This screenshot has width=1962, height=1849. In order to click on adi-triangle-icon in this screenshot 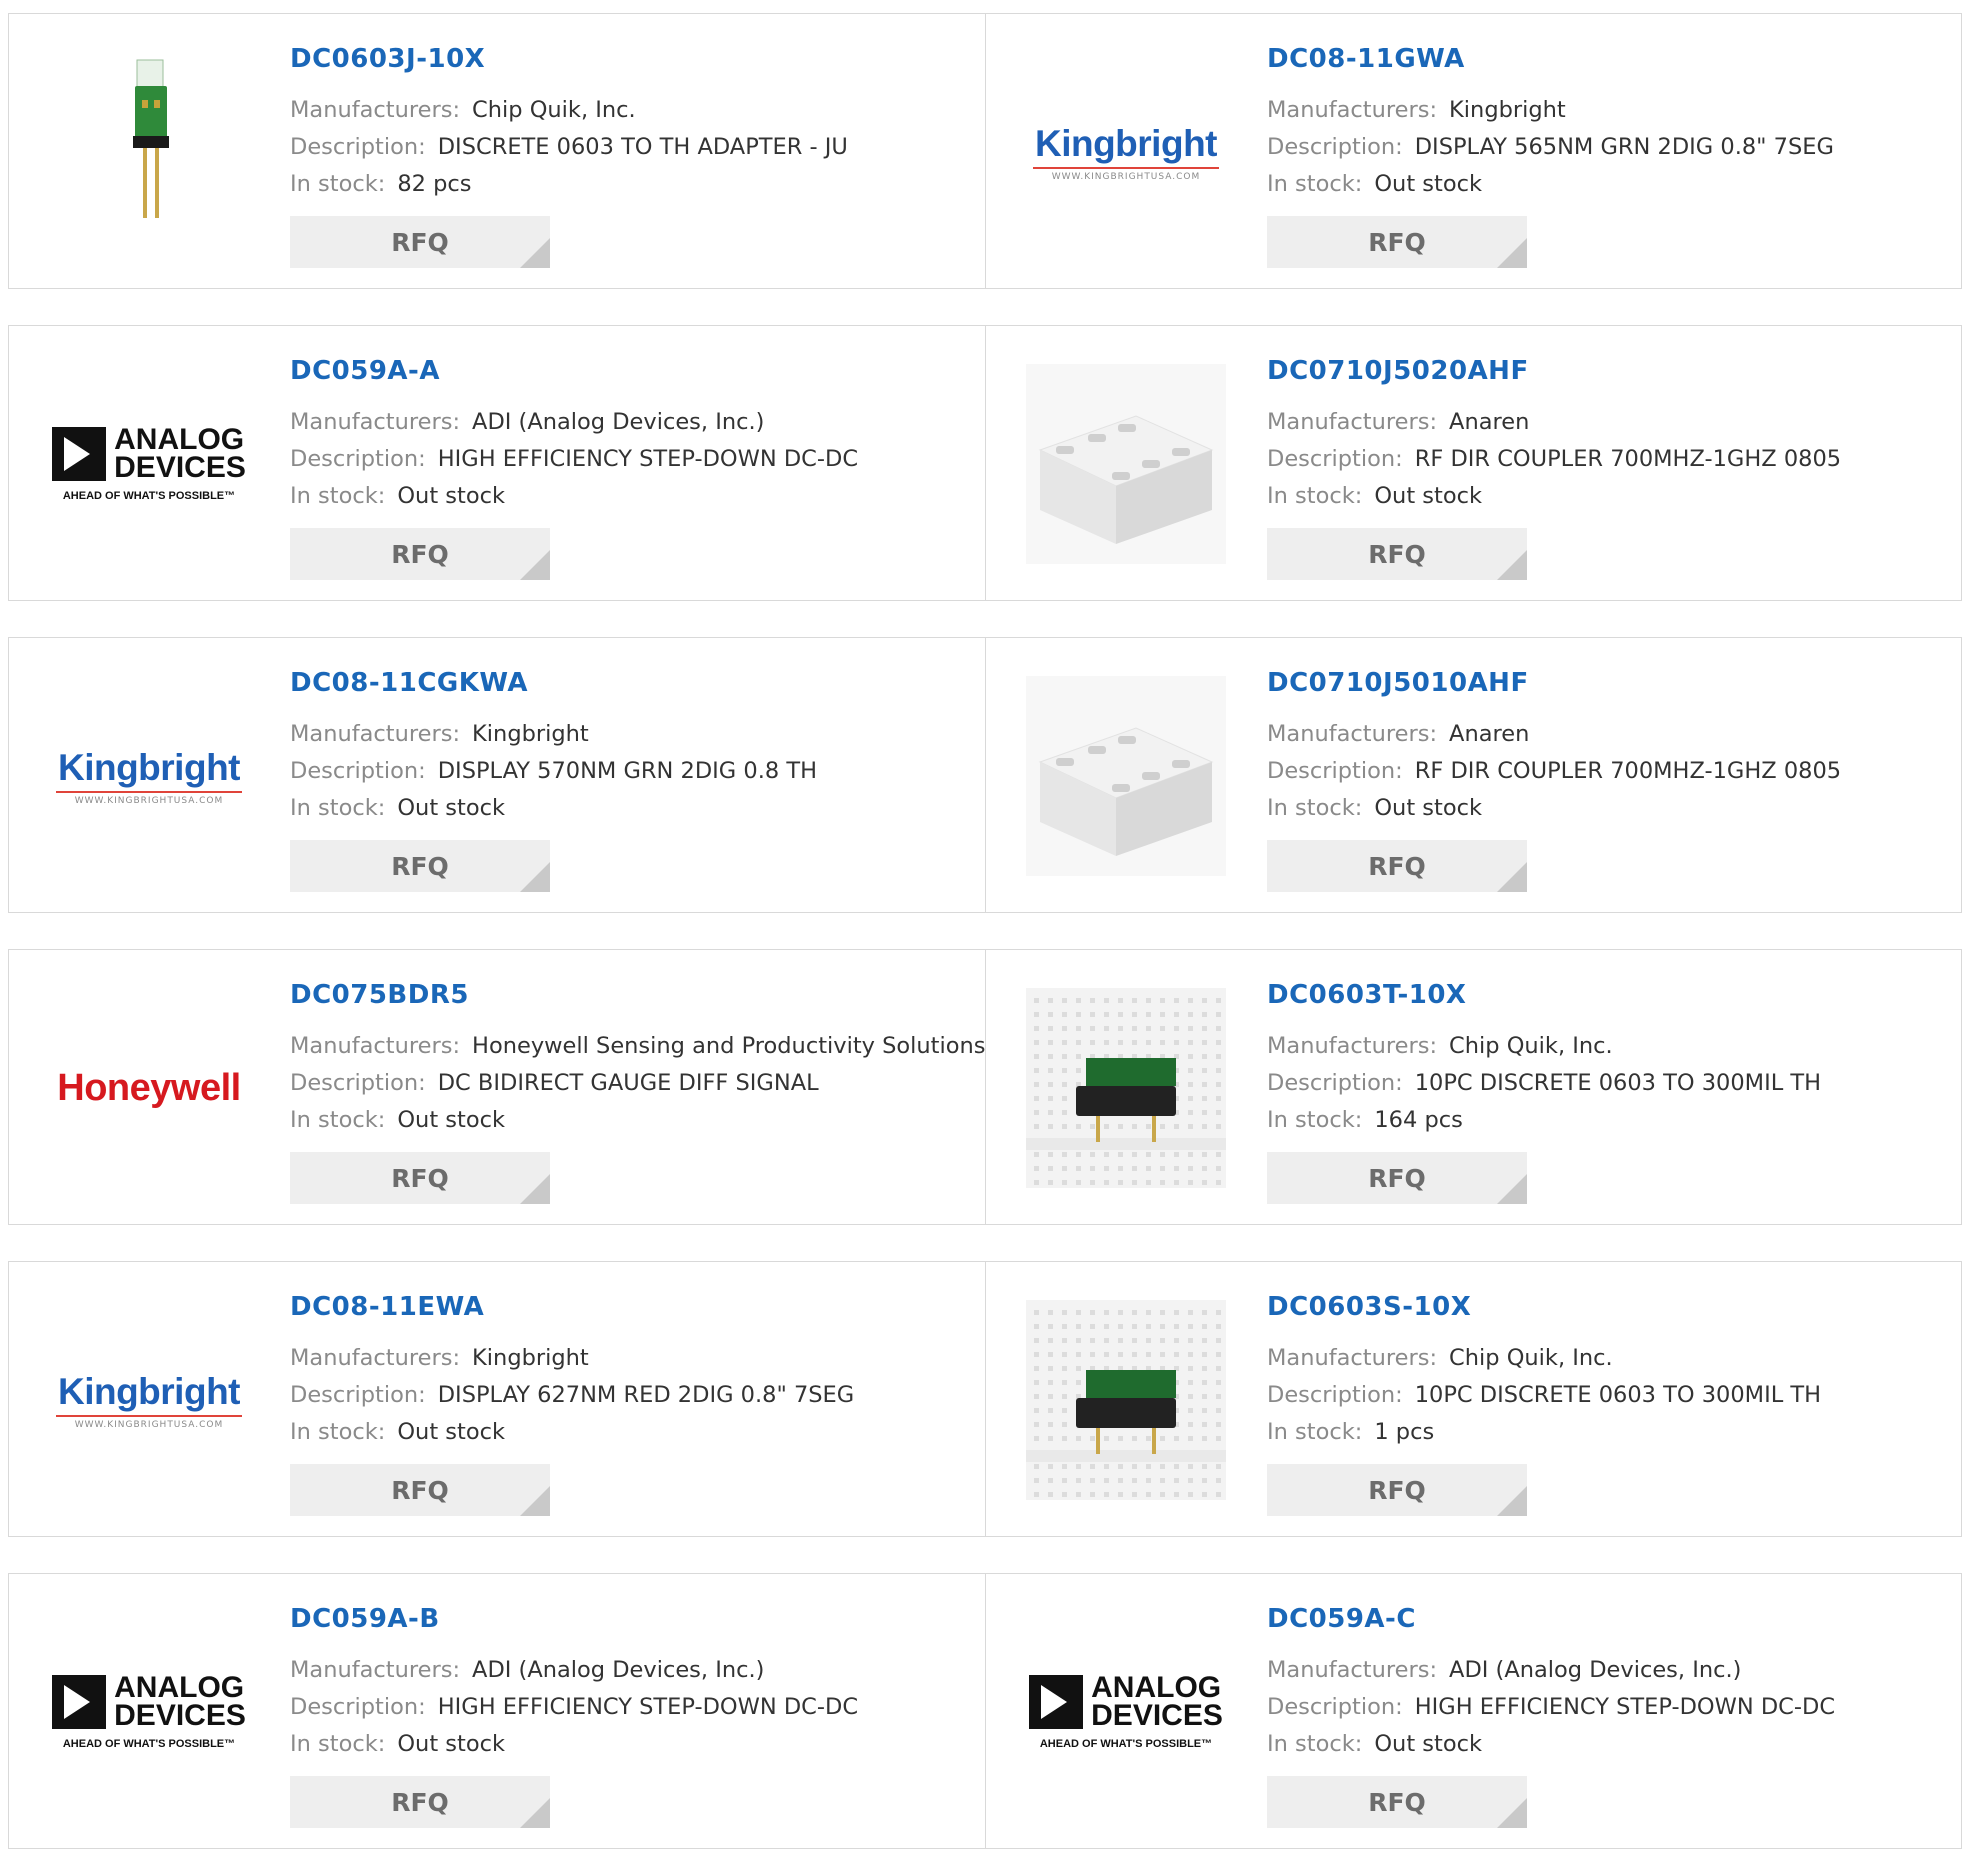, I will do `click(79, 454)`.